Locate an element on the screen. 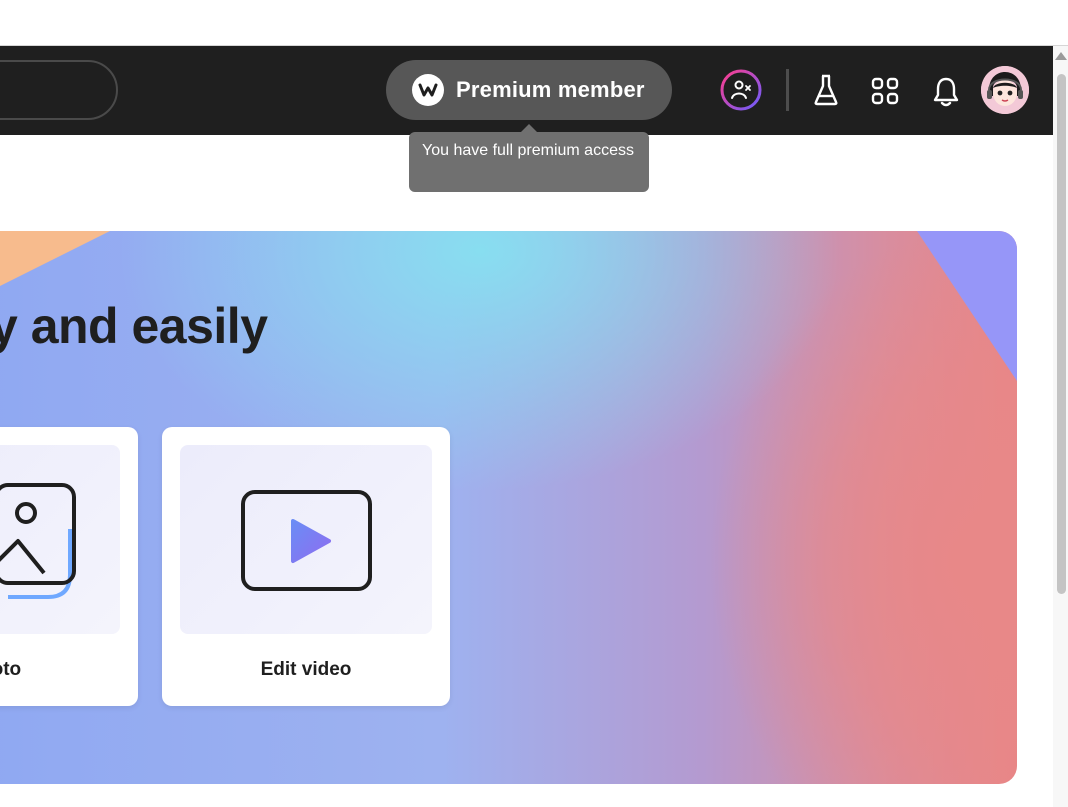  edit-photo-card: hoto is located at coordinates (69, 566).